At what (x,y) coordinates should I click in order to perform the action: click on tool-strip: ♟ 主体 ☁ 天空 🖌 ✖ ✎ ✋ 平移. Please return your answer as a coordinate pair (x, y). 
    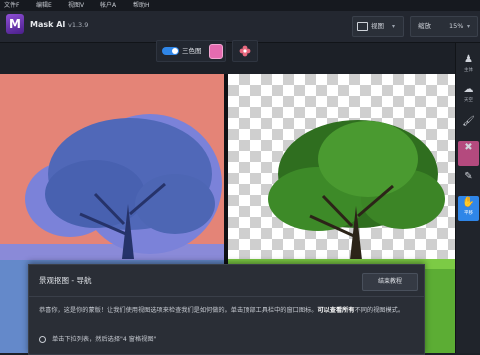
    Looking at the image, I should click on (467, 198).